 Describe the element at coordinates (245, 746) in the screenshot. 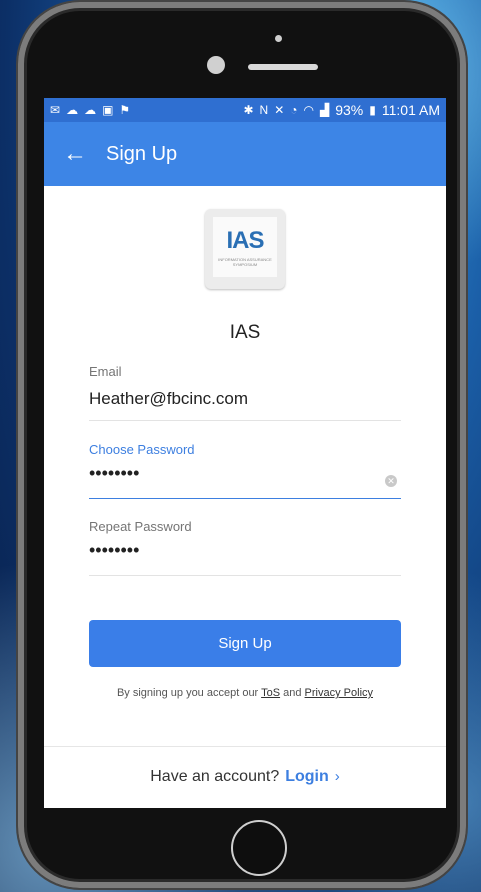

I see `divider` at that location.